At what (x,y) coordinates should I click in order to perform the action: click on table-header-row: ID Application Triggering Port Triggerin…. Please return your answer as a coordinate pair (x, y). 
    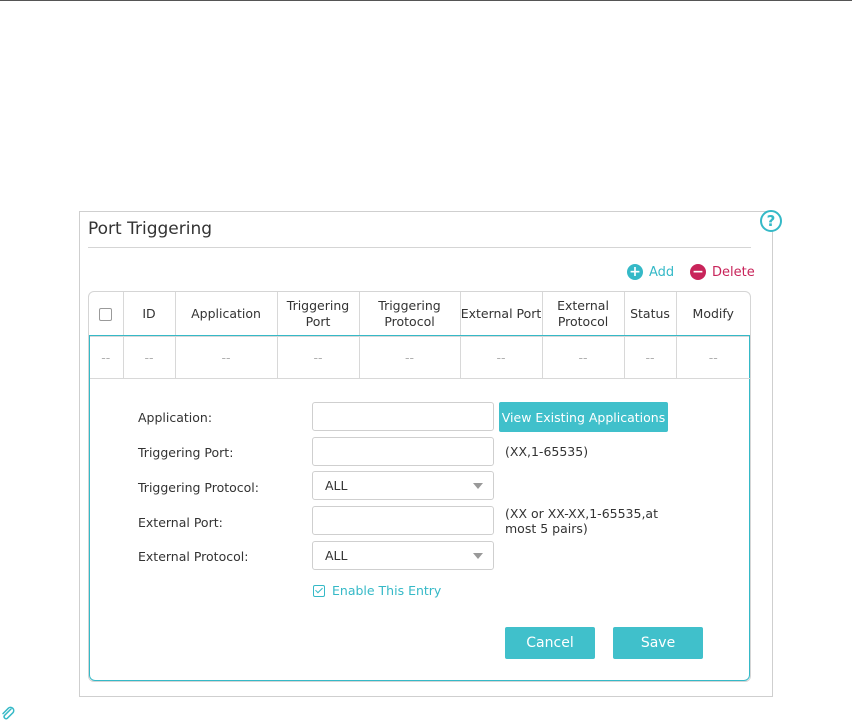
    Looking at the image, I should click on (419, 314).